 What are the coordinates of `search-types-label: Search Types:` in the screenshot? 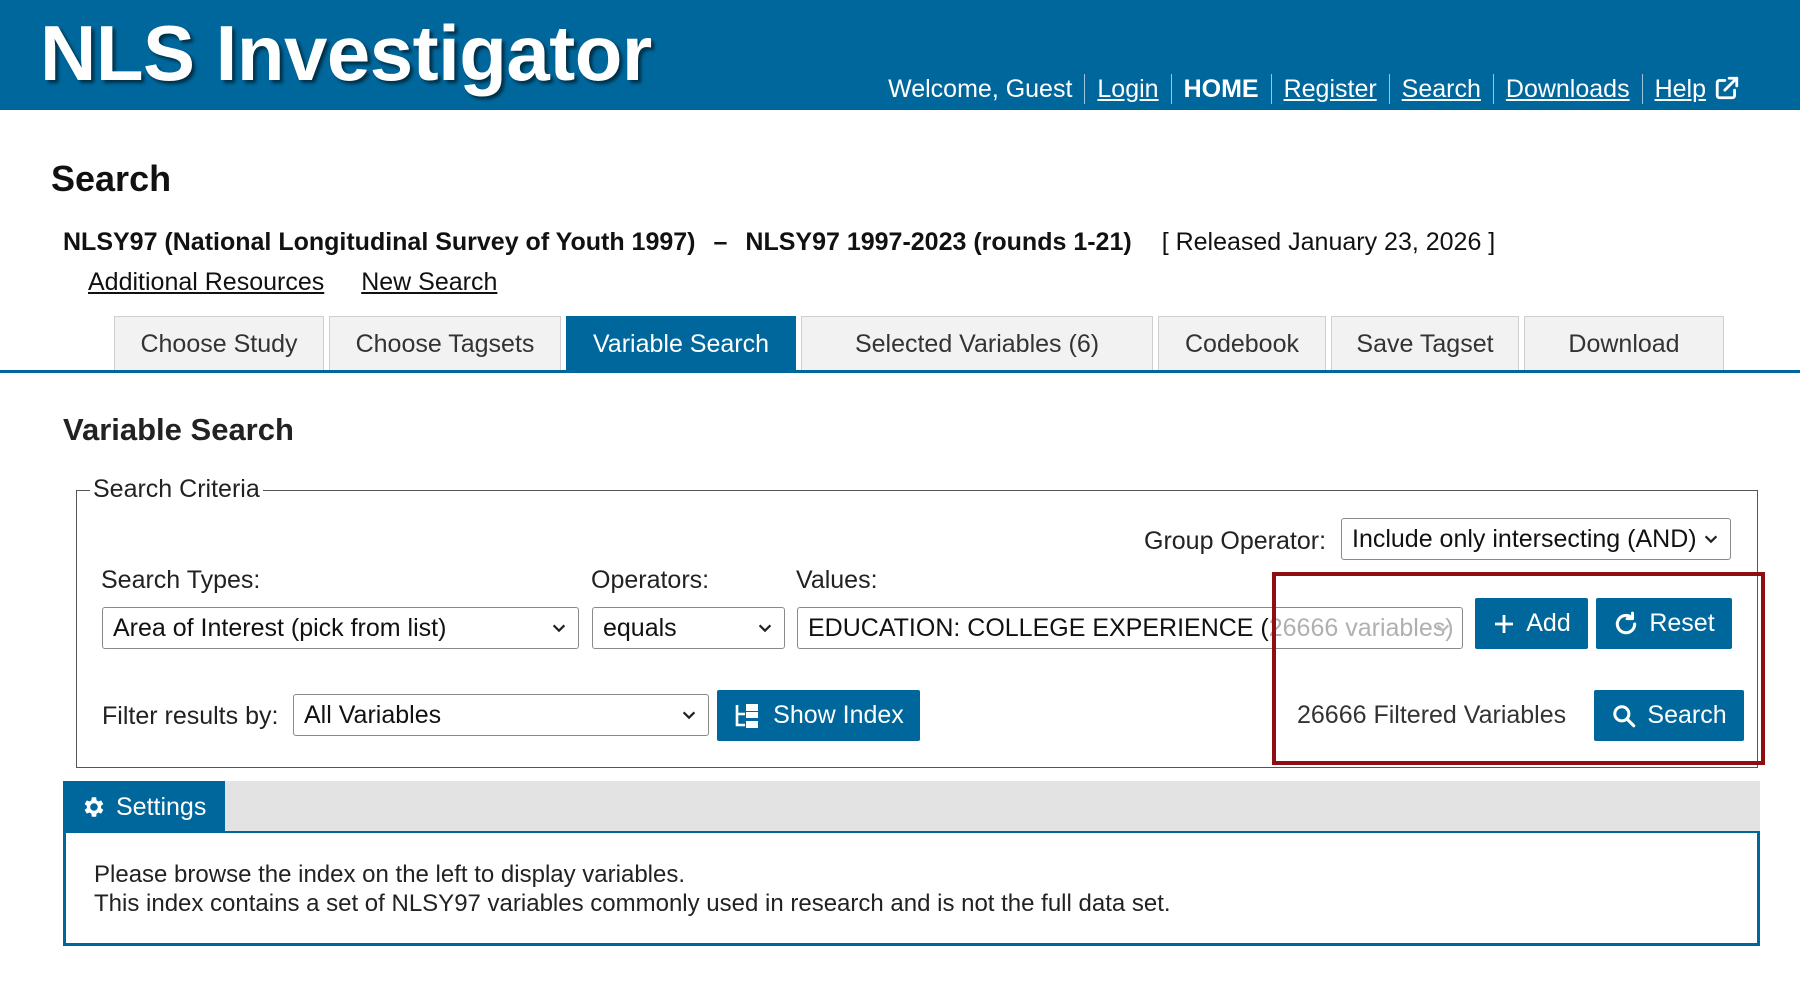 It's located at (181, 580).